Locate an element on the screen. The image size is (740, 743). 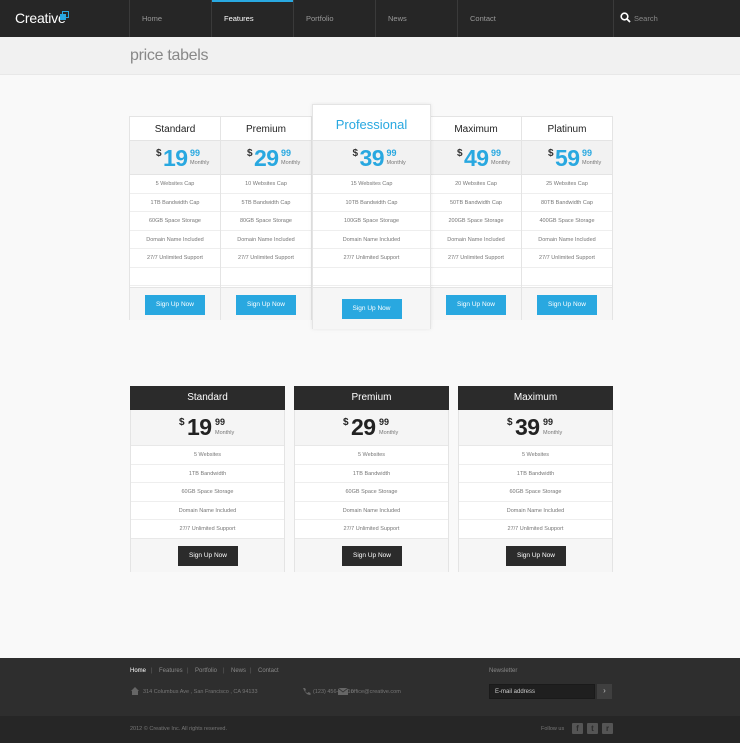
mail-icon is located at coordinates (343, 691).